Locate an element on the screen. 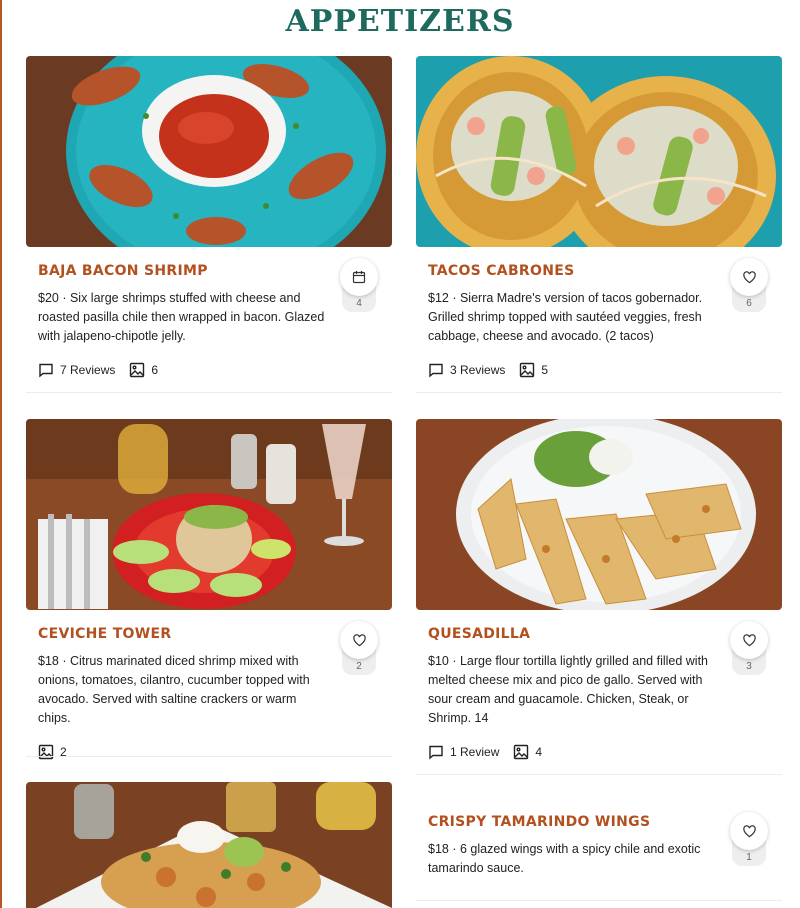 This screenshot has width=800, height=908. photos-count: 5 is located at coordinates (545, 370).